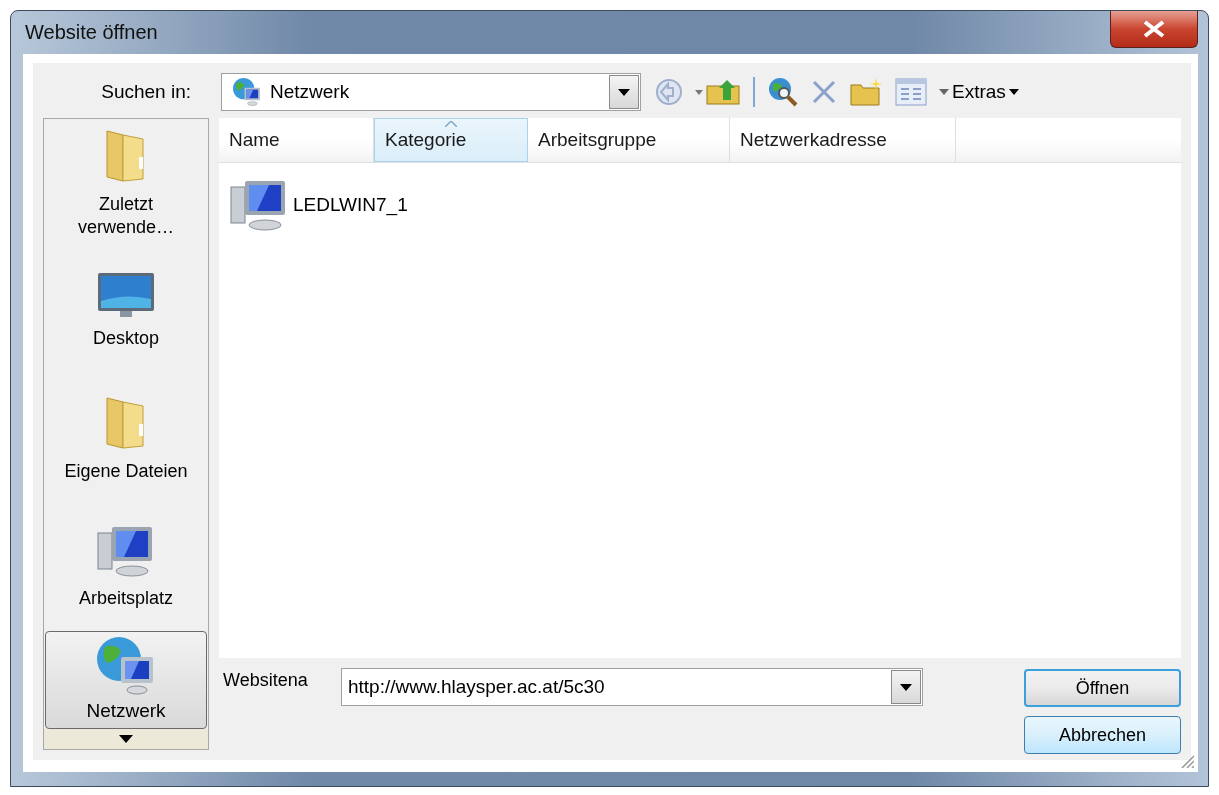  Describe the element at coordinates (629, 140) in the screenshot. I see `column-header: Arbeitsgruppe` at that location.